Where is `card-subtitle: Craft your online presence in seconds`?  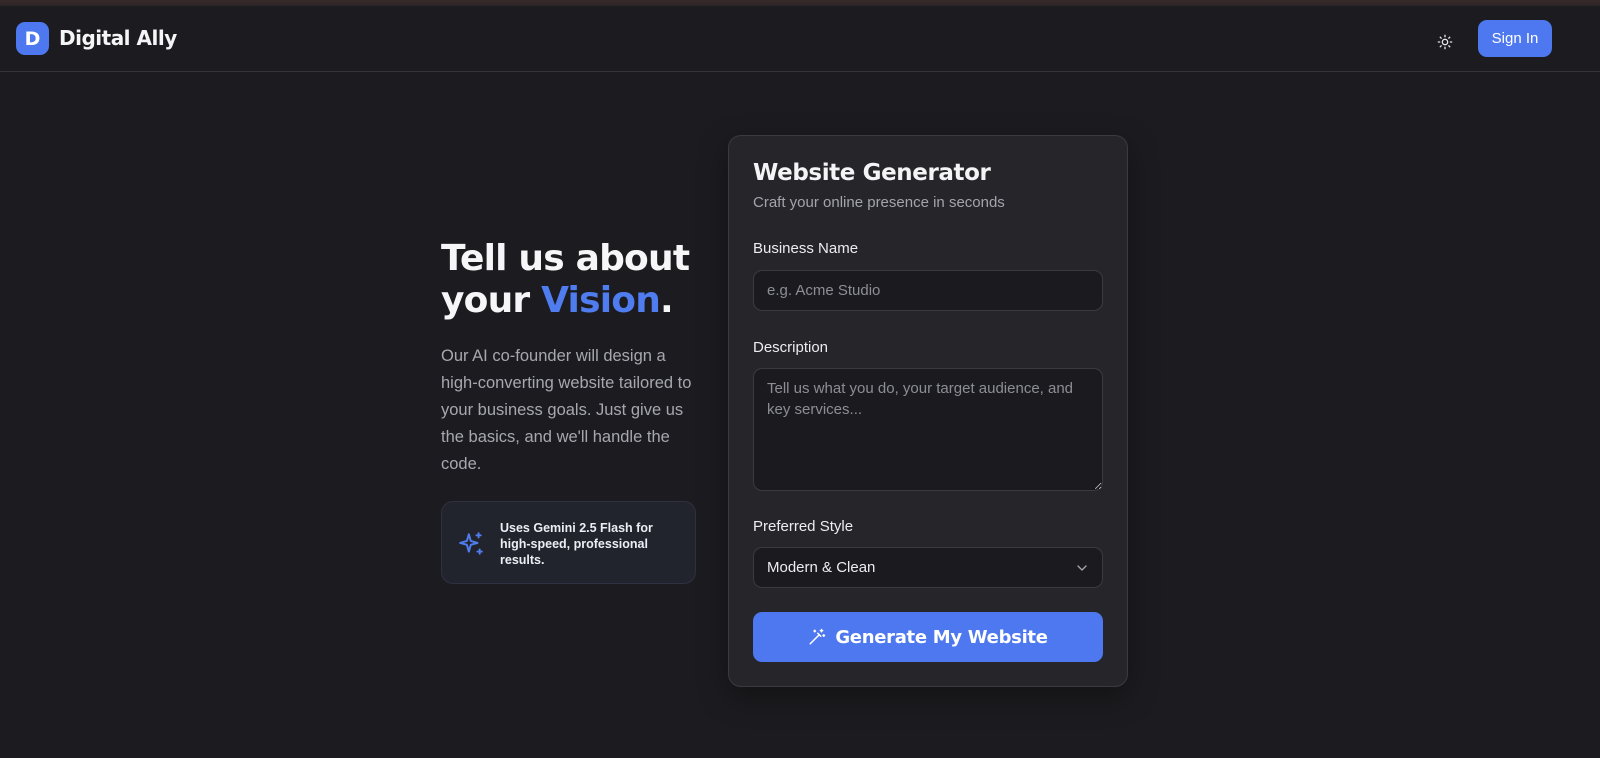 card-subtitle: Craft your online presence in seconds is located at coordinates (879, 202).